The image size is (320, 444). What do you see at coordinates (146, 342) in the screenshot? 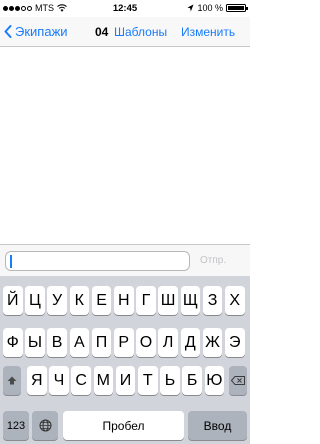
I see `key-row2-6: О` at bounding box center [146, 342].